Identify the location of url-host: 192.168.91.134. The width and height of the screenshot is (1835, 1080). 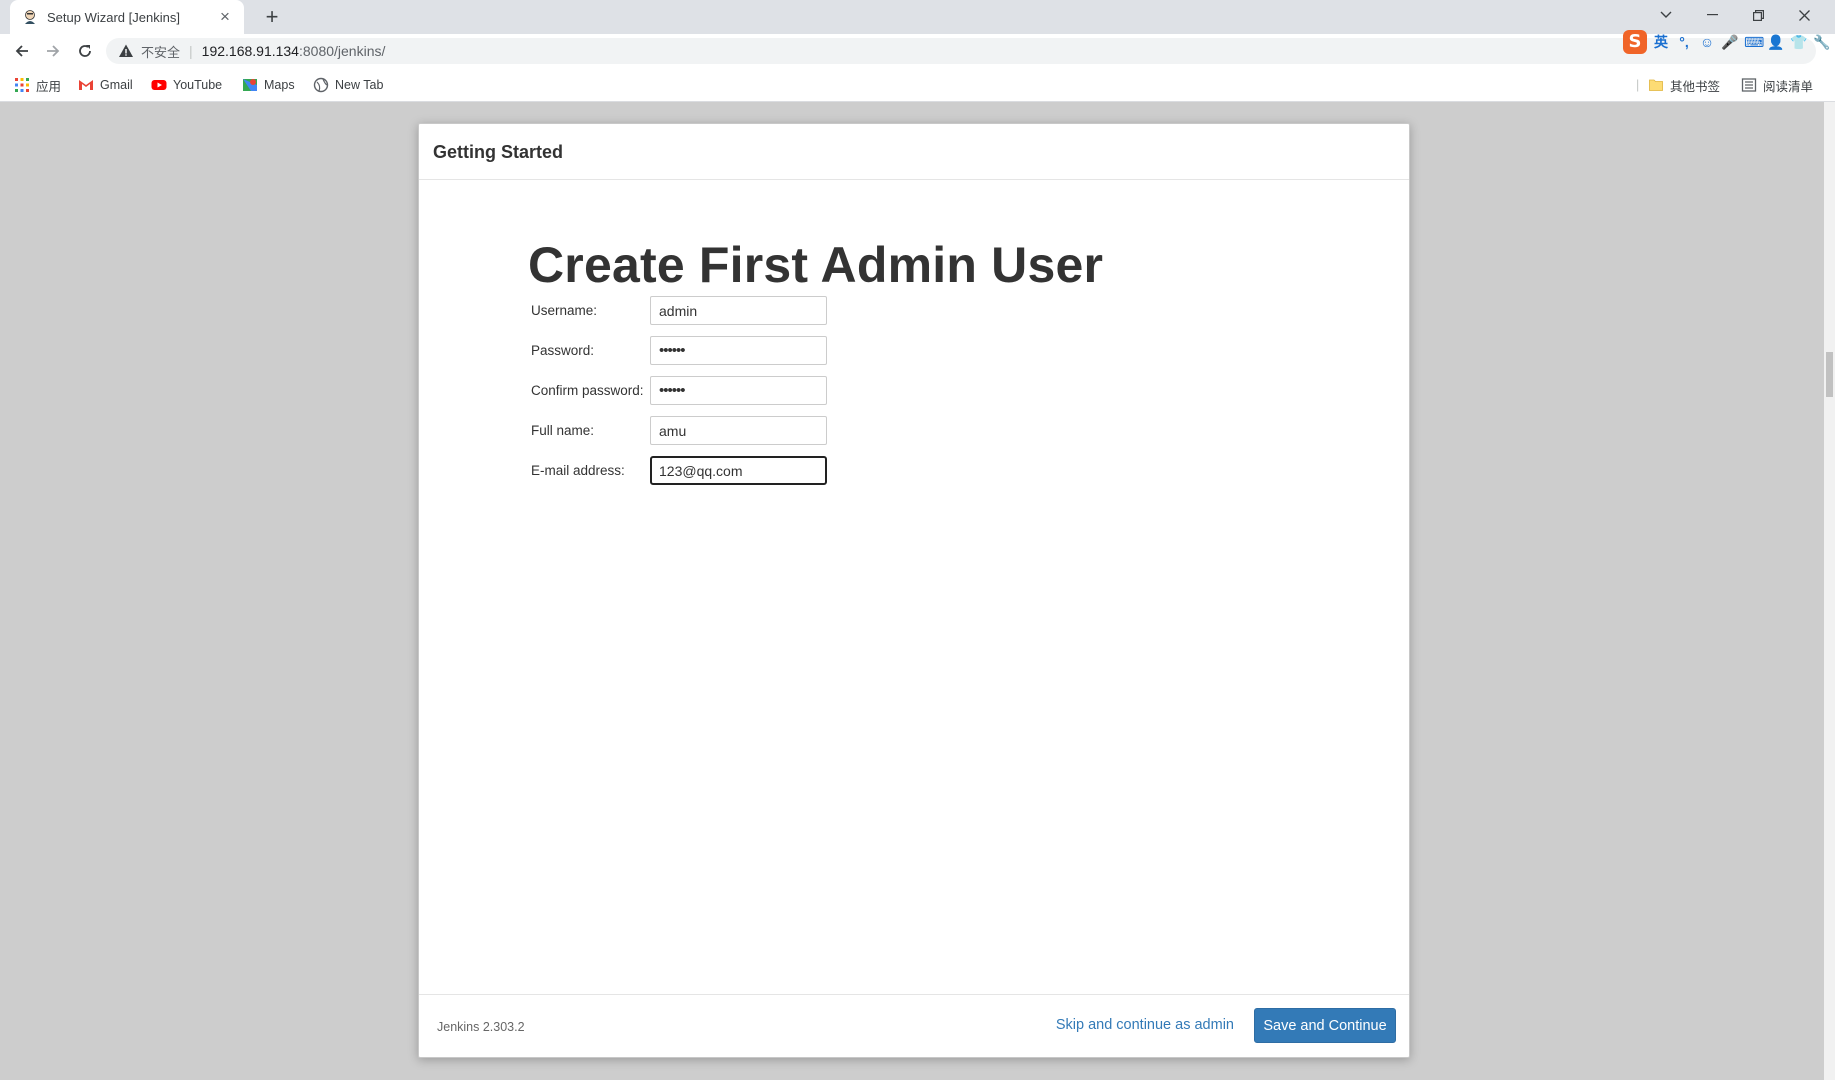
(250, 51).